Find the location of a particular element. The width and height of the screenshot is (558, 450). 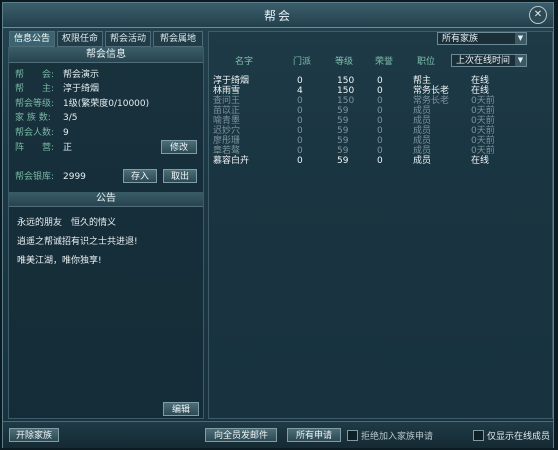

column-honor: 荣誉 is located at coordinates (384, 62).